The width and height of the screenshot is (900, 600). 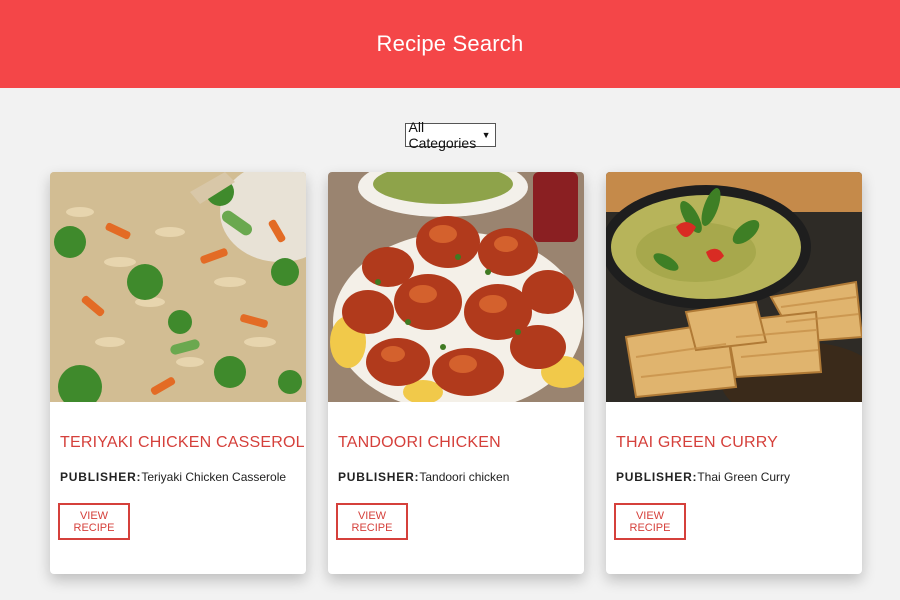 I want to click on dropdown-caret-icon: ▼, so click(x=486, y=135).